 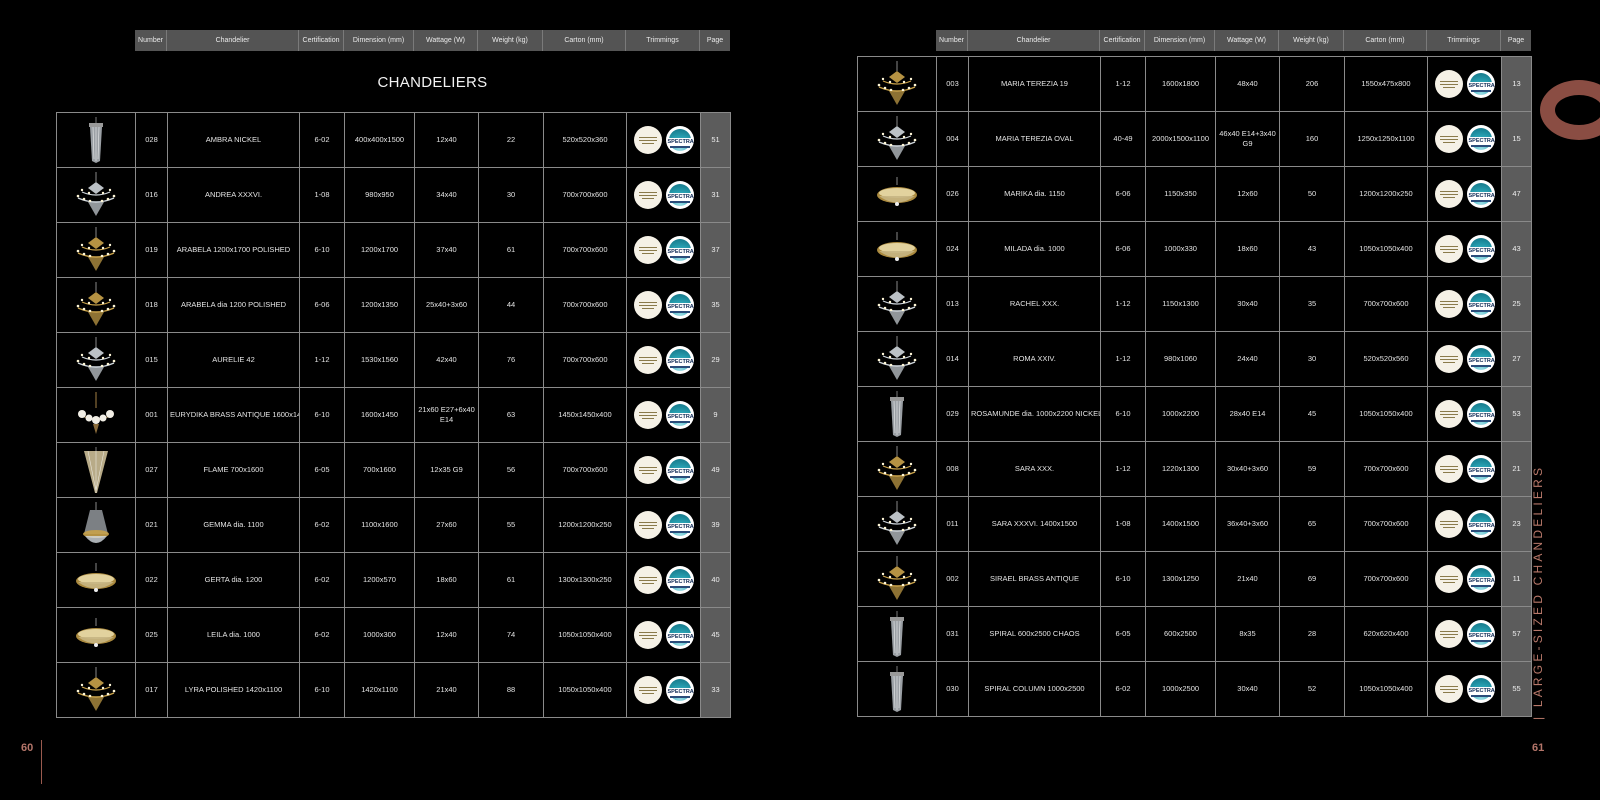 I want to click on weight-cell: 63, so click(x=511, y=415).